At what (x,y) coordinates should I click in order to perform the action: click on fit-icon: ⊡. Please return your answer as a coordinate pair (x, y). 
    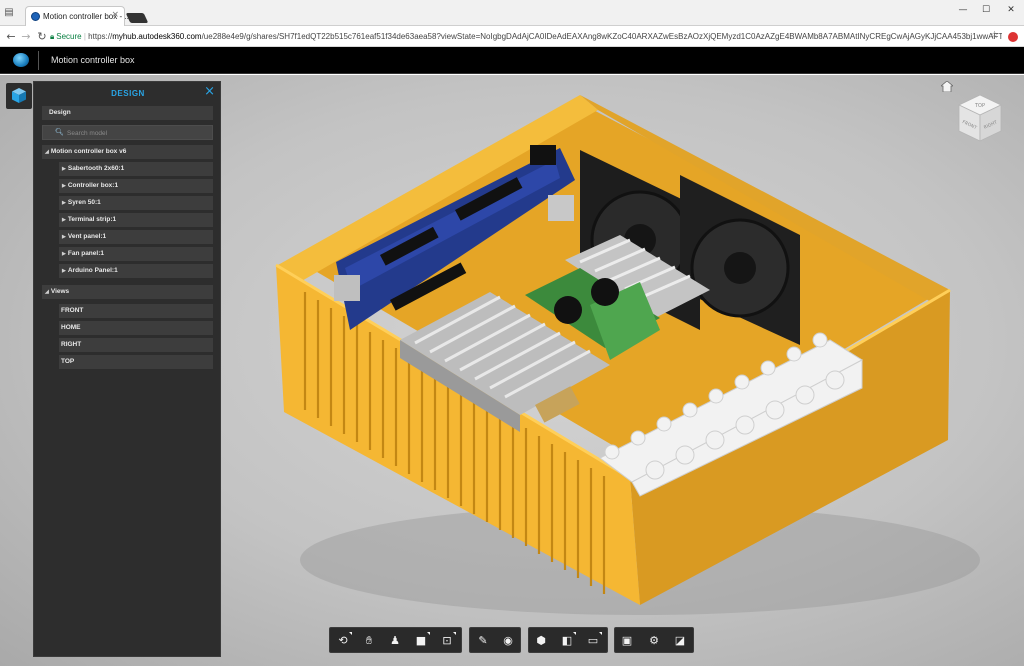
    Looking at the image, I should click on (447, 641).